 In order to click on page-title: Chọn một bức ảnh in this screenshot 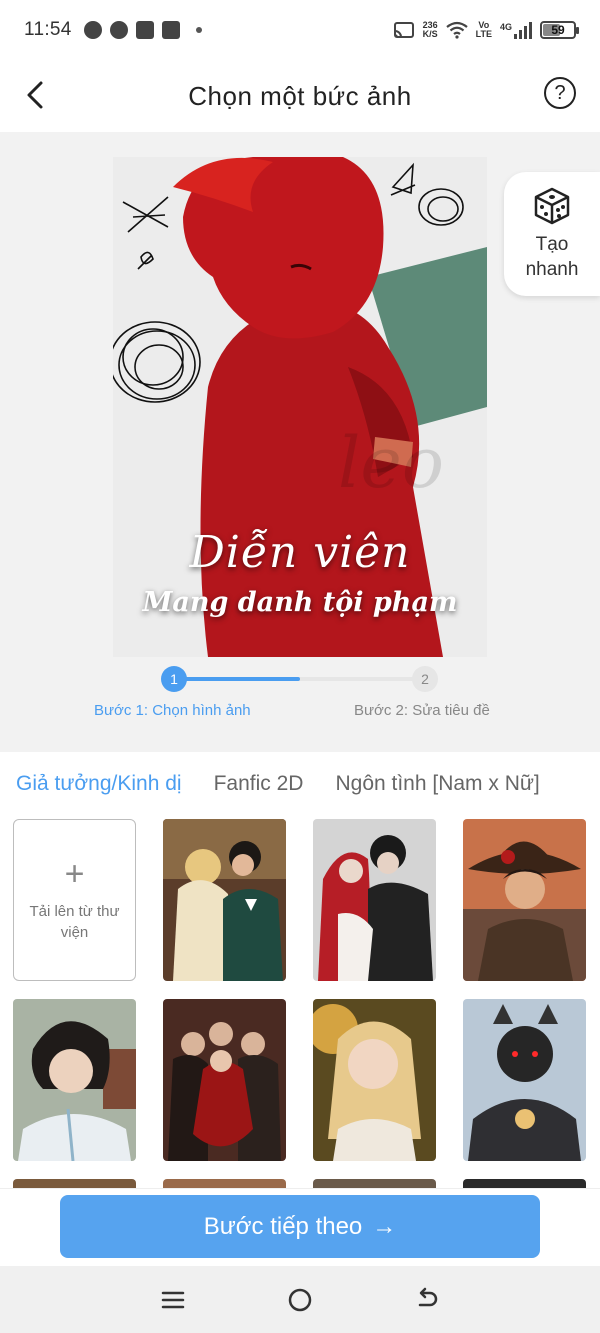, I will do `click(300, 95)`.